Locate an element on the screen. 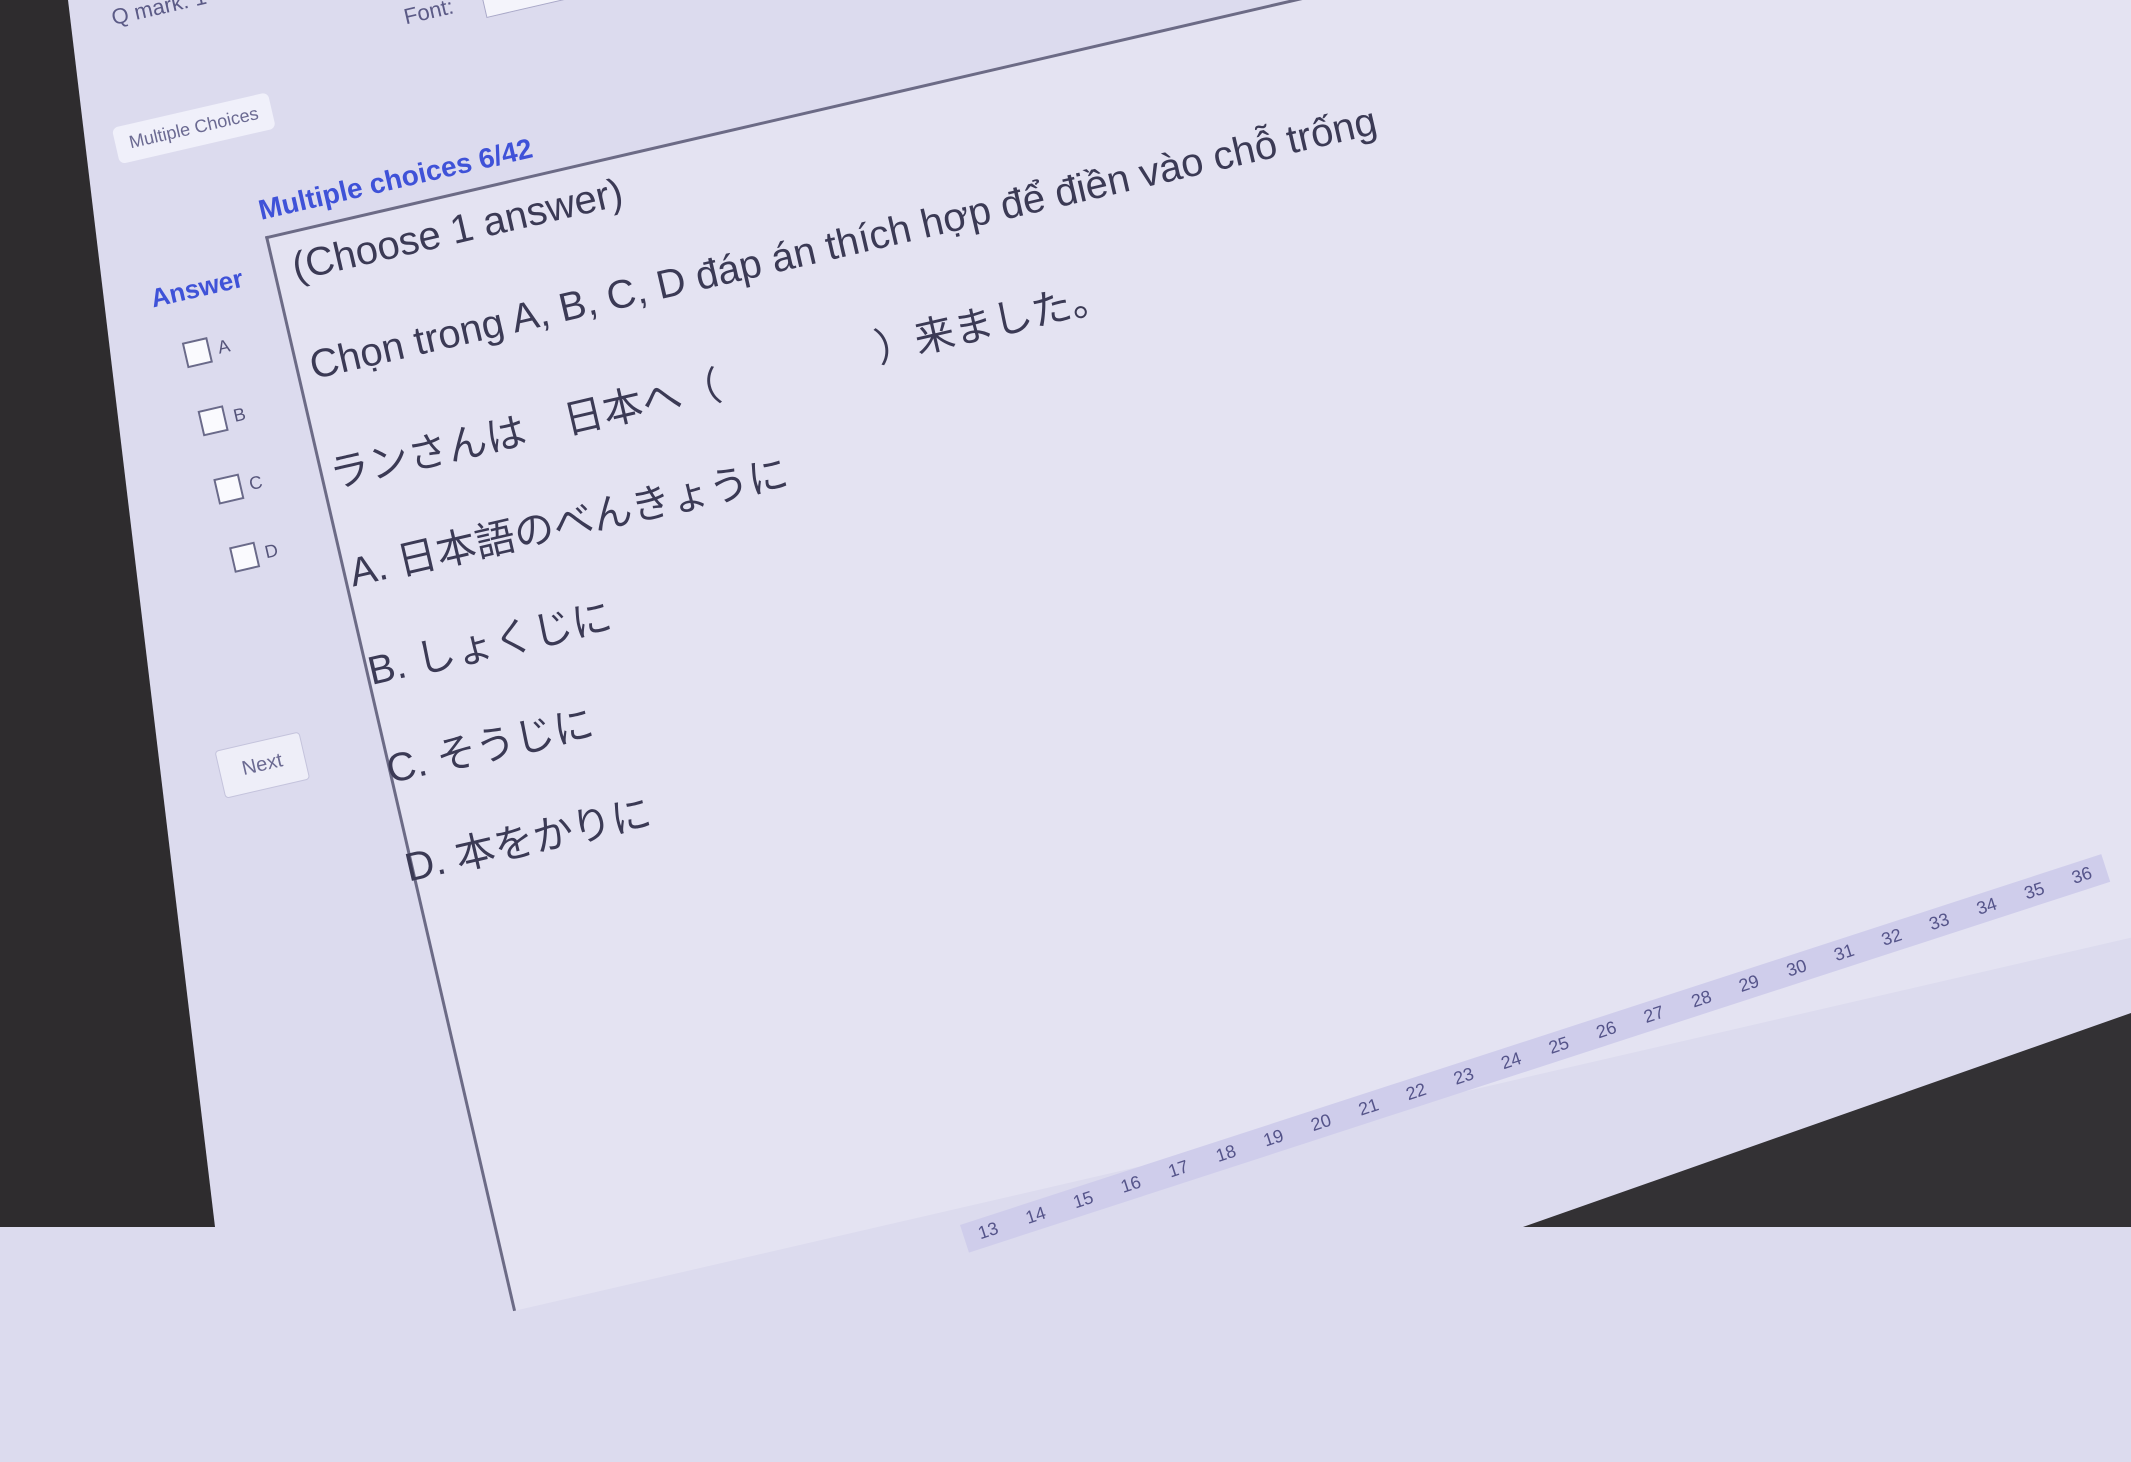  answer-label: Answer is located at coordinates (196, 288).